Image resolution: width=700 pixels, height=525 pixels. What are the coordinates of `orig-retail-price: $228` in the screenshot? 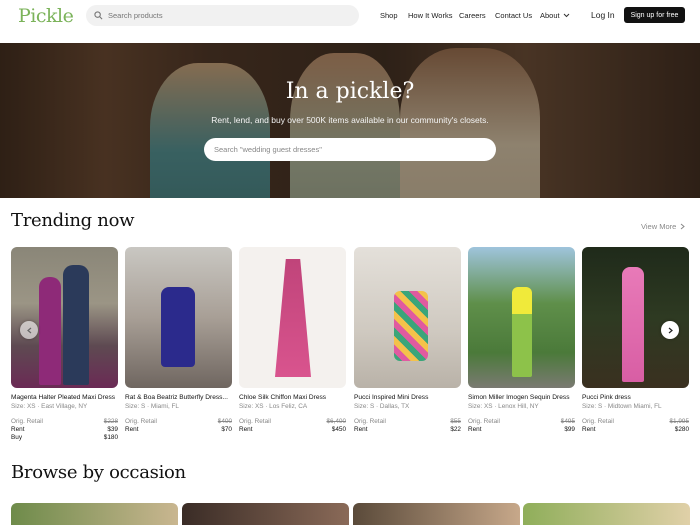 It's located at (110, 421).